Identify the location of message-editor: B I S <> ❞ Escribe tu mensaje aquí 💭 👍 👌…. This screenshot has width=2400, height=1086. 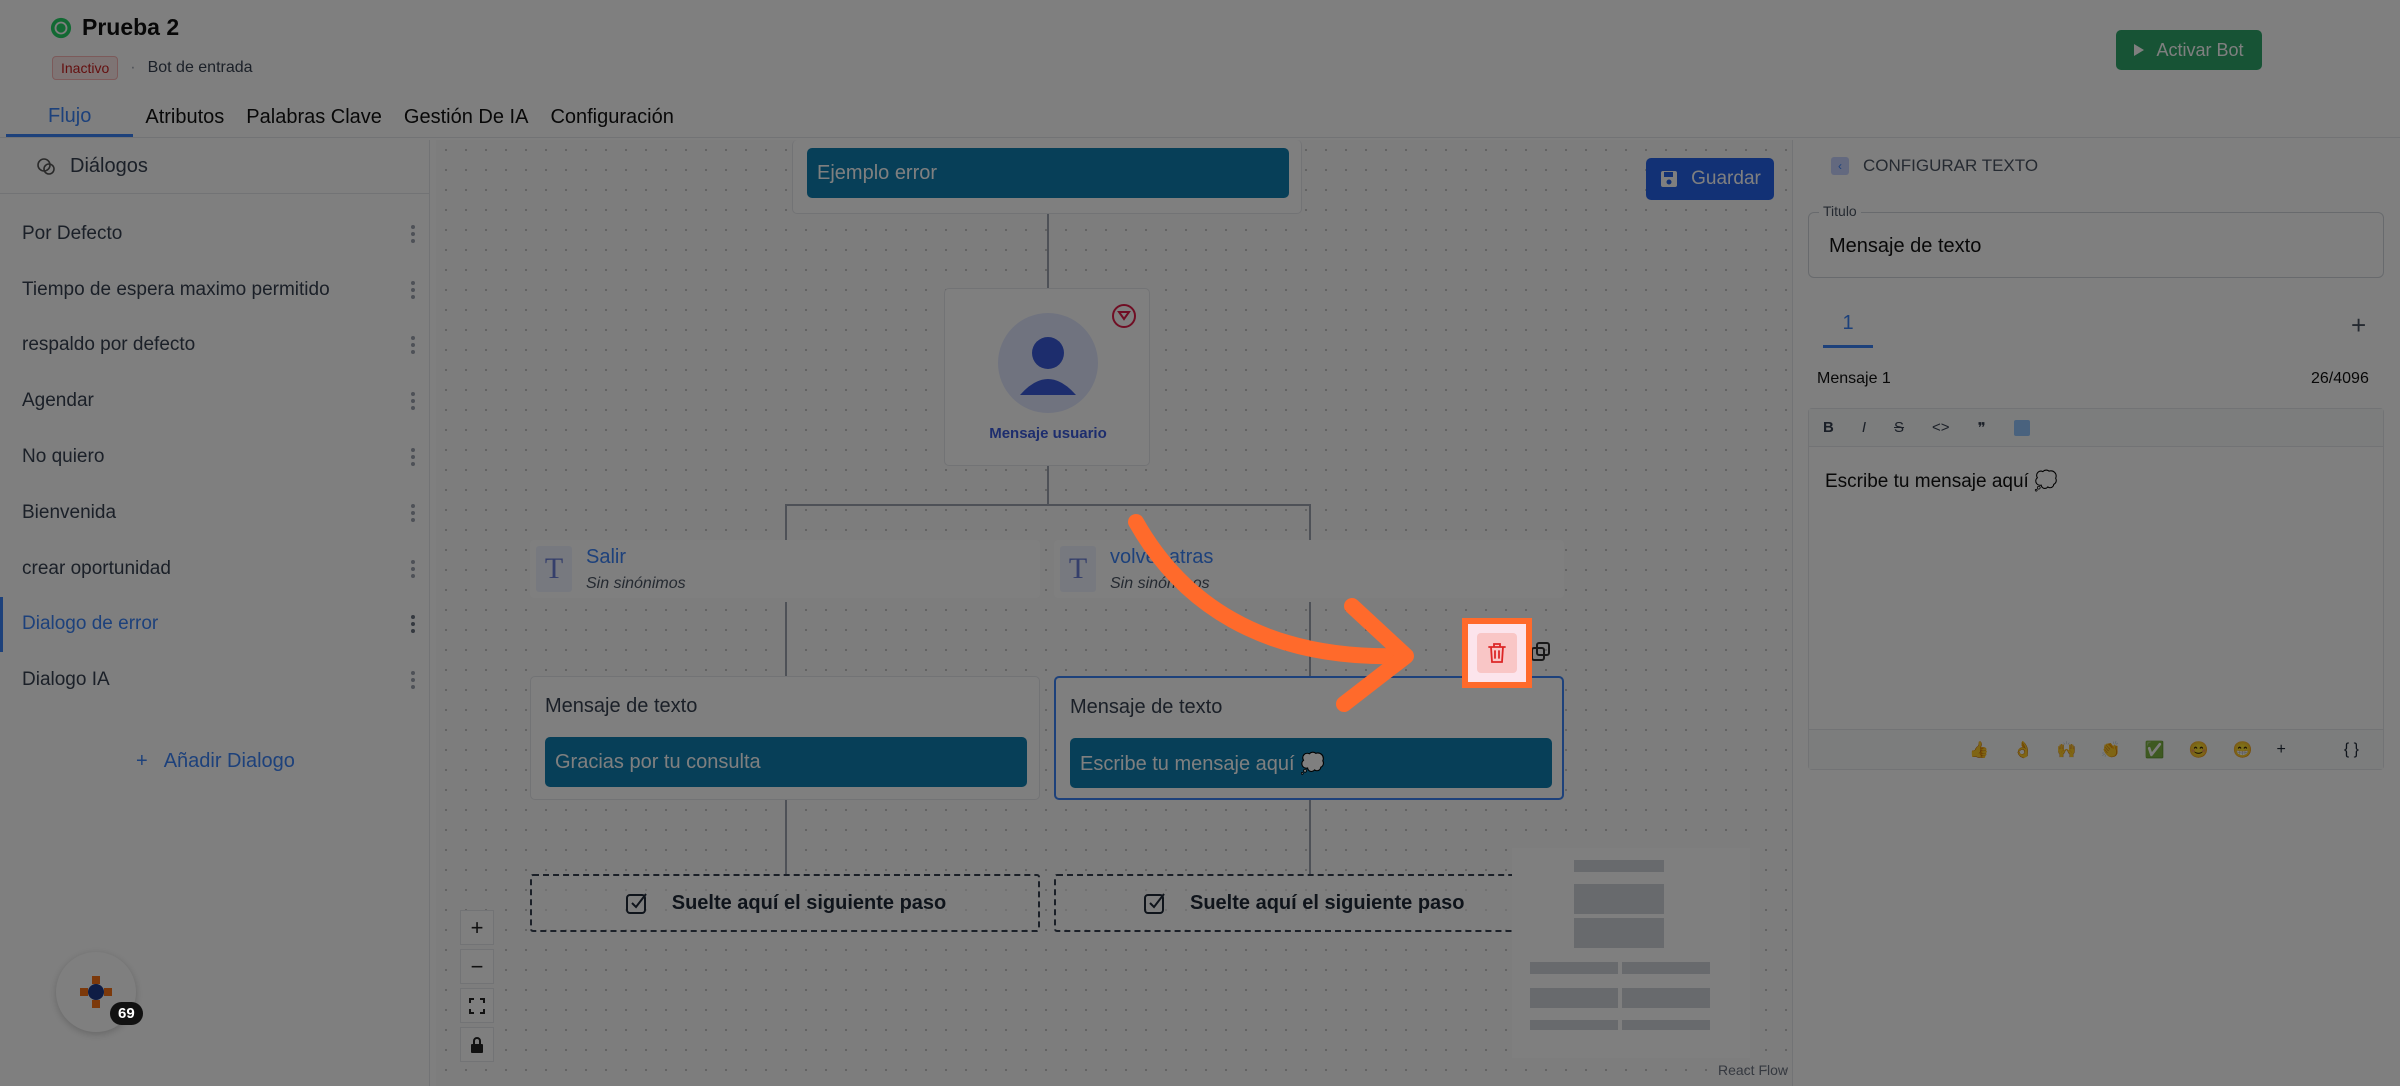
(2096, 589).